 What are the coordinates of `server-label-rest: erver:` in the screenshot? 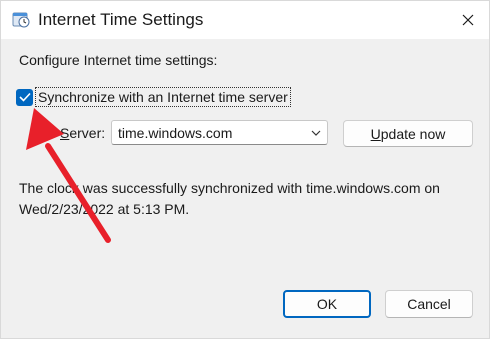 It's located at (87, 133).